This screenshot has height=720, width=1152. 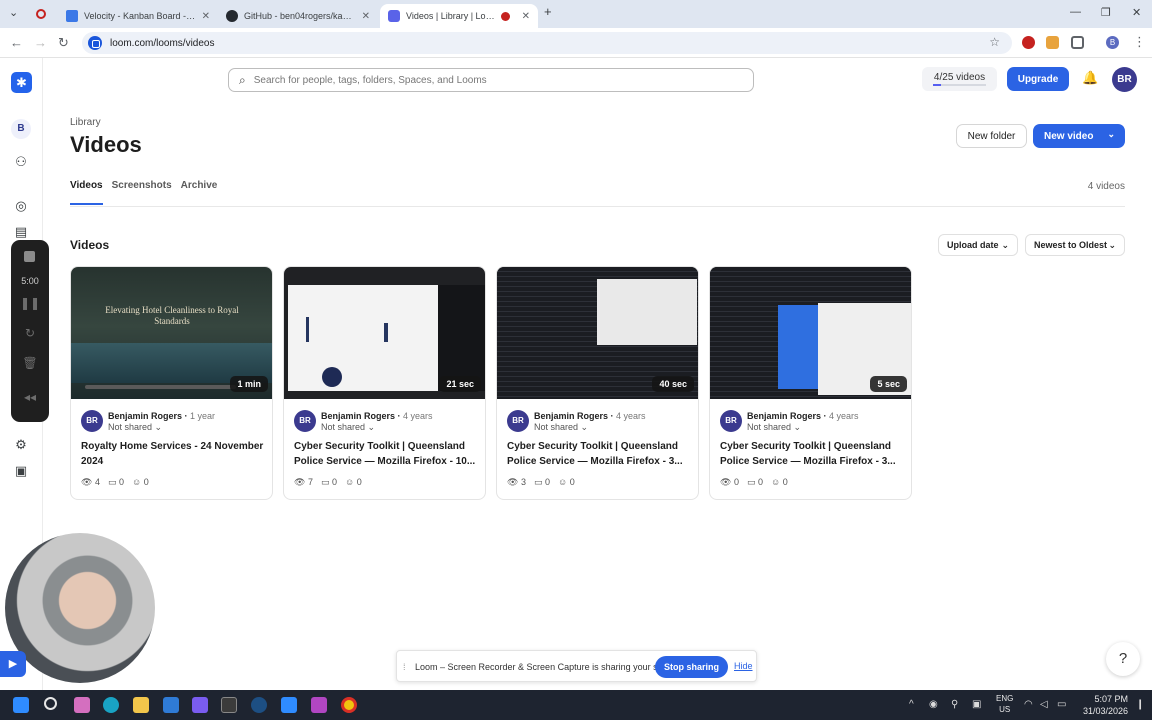 What do you see at coordinates (1140, 704) in the screenshot?
I see `notification-center-icon: ❙` at bounding box center [1140, 704].